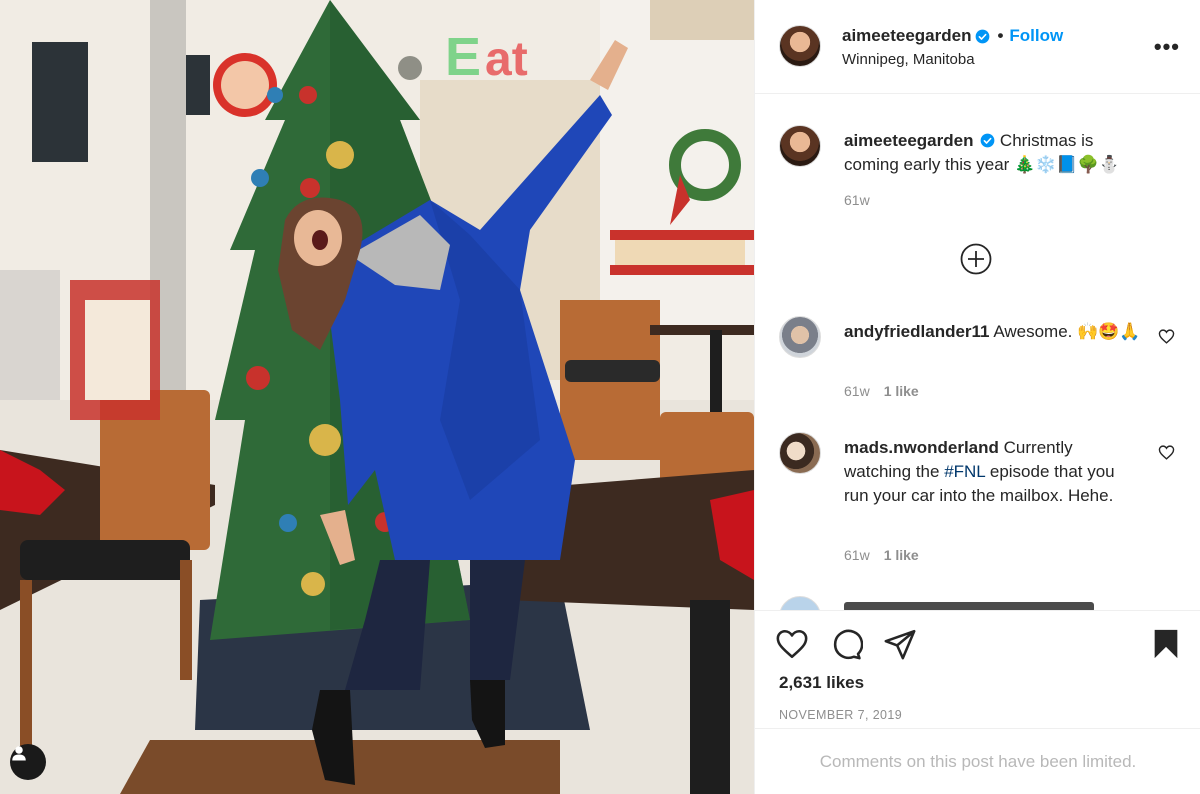  Describe the element at coordinates (977, 669) in the screenshot. I see `post-actions: 2,631 likes NOVEMBER 7, 2019` at that location.